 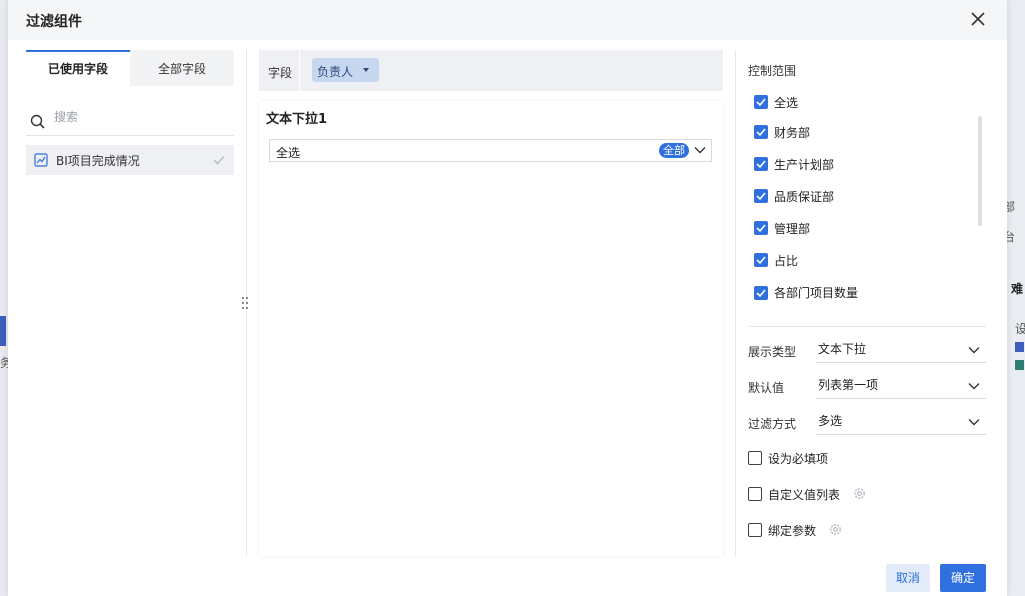 I want to click on preview-dropdown-value: 全选, so click(x=288, y=153).